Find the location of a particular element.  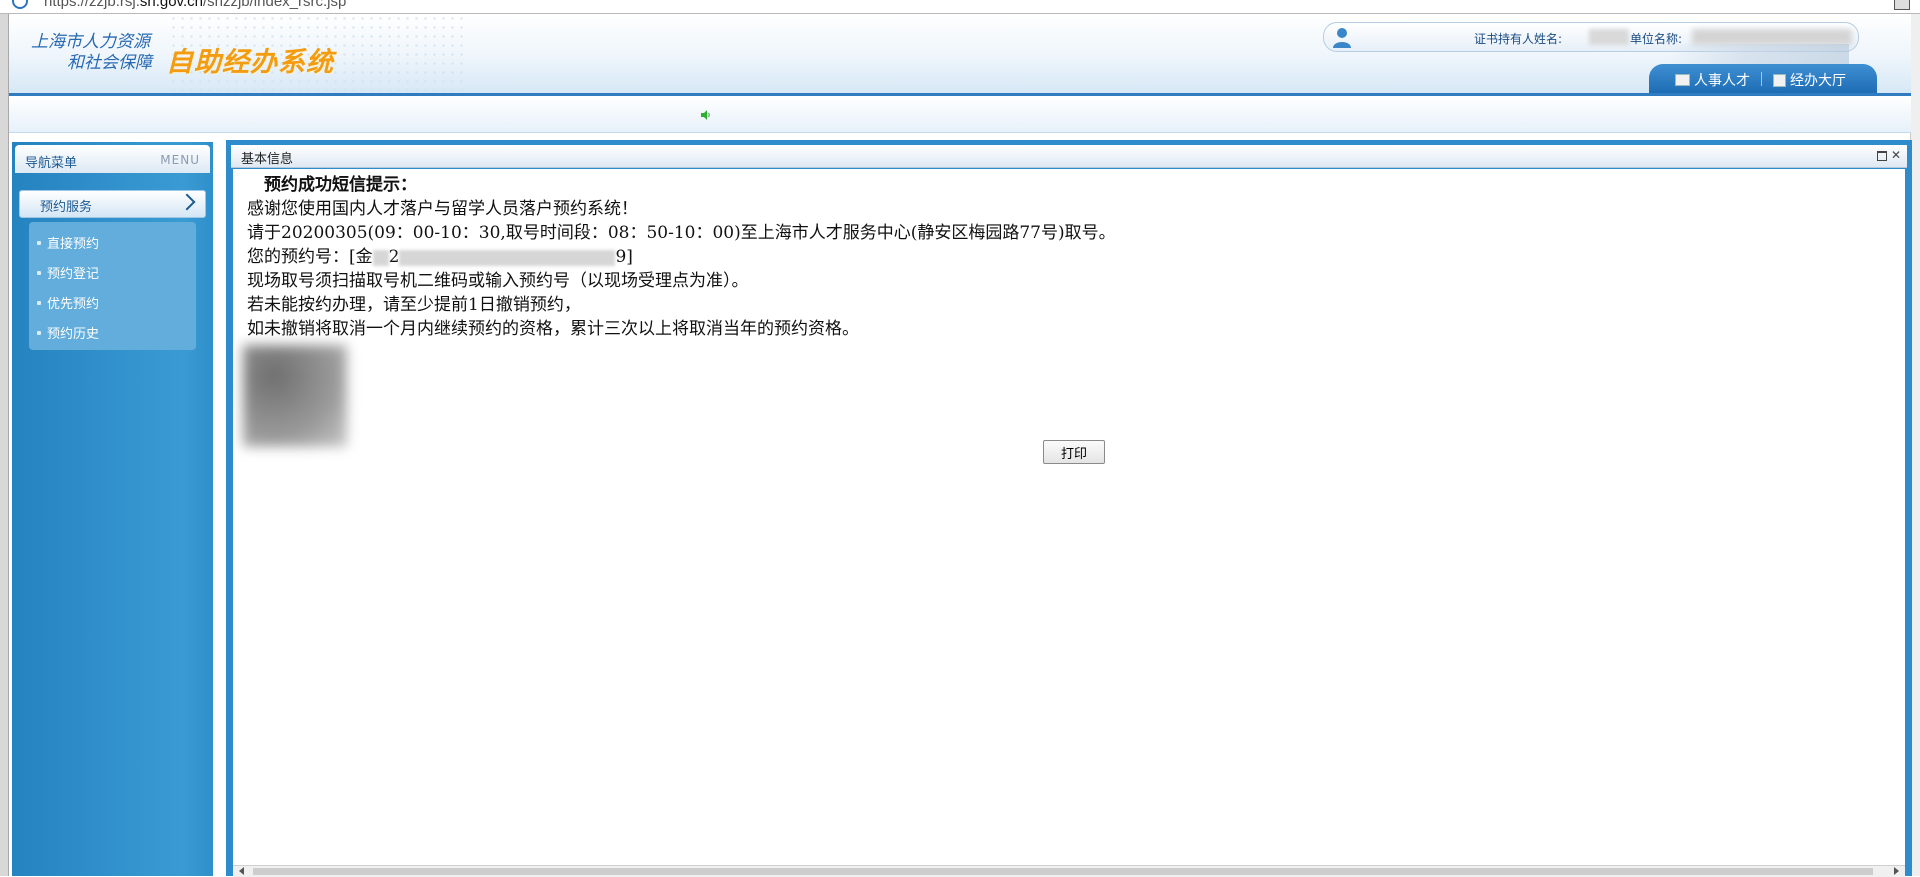

sidebar-item-priority-appointment: 优先预约 is located at coordinates (68, 302).